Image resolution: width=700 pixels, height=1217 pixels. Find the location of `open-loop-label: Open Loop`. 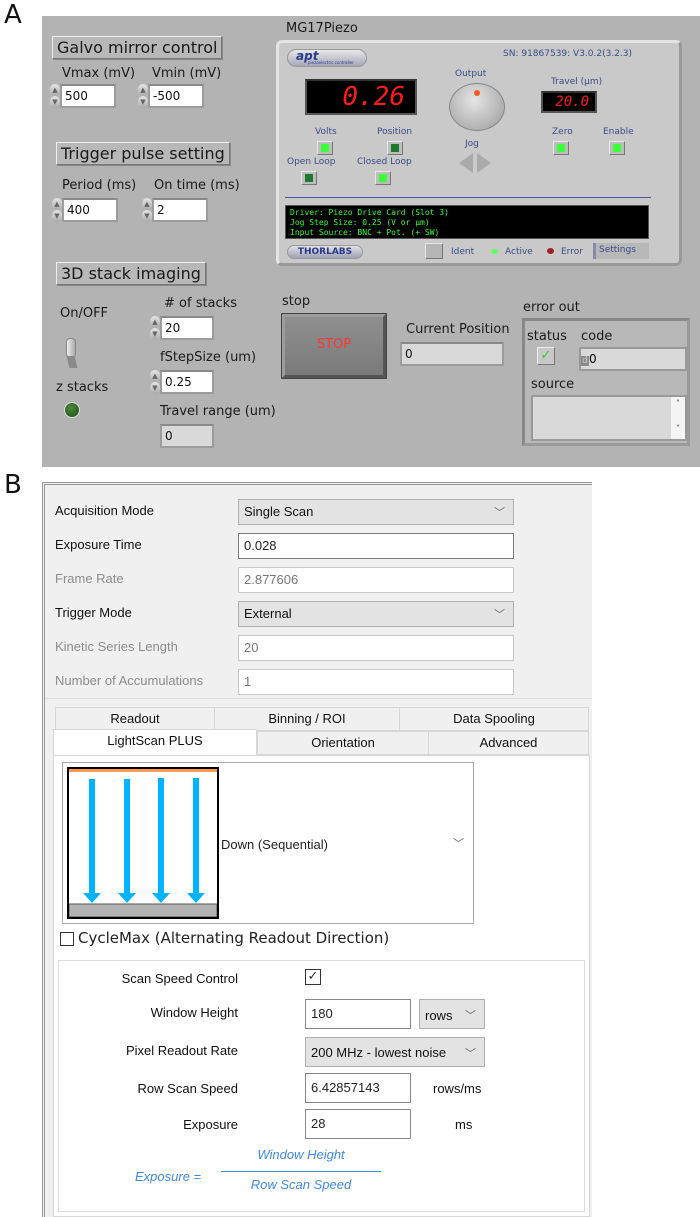

open-loop-label: Open Loop is located at coordinates (311, 162).